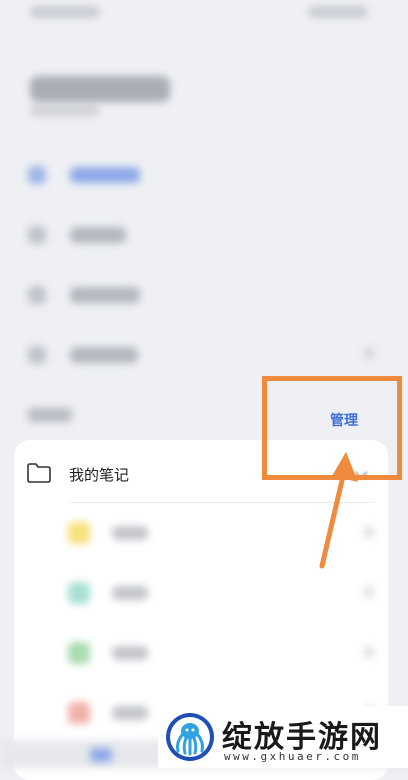 The width and height of the screenshot is (408, 780). Describe the element at coordinates (190, 737) in the screenshot. I see `octopus-logo-icon` at that location.